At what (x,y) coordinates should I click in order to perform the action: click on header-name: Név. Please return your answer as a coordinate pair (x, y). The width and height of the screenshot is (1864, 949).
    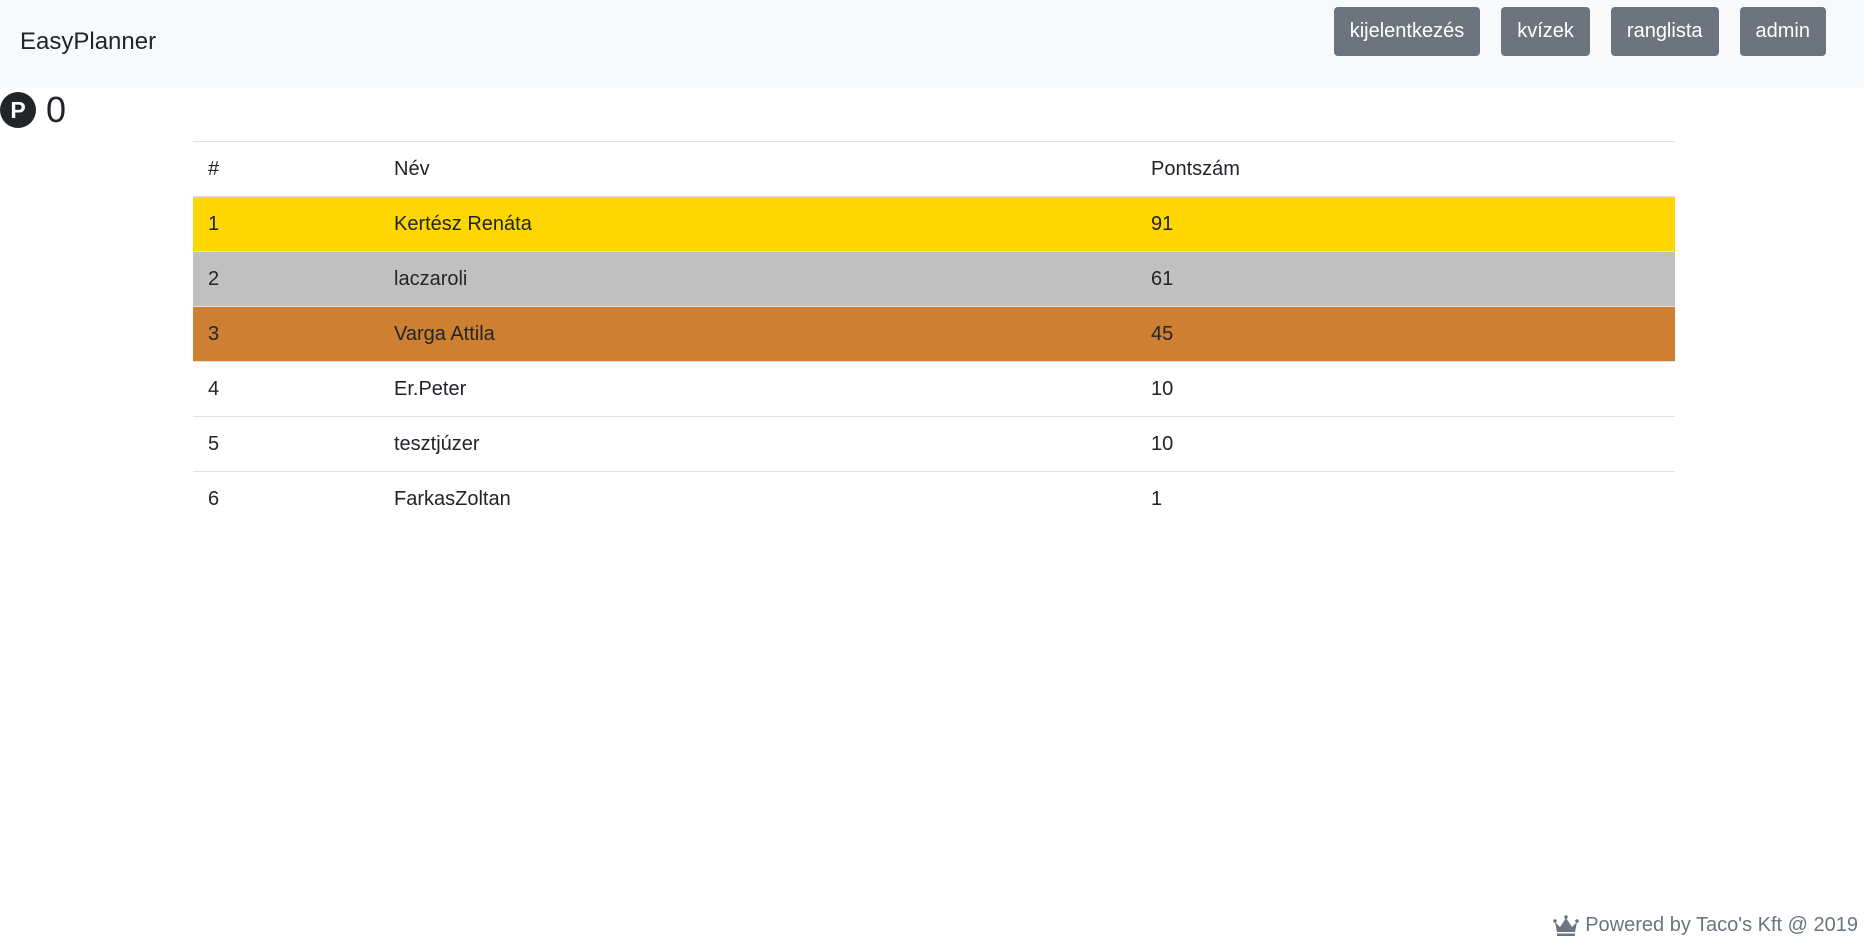
    Looking at the image, I should click on (757, 169).